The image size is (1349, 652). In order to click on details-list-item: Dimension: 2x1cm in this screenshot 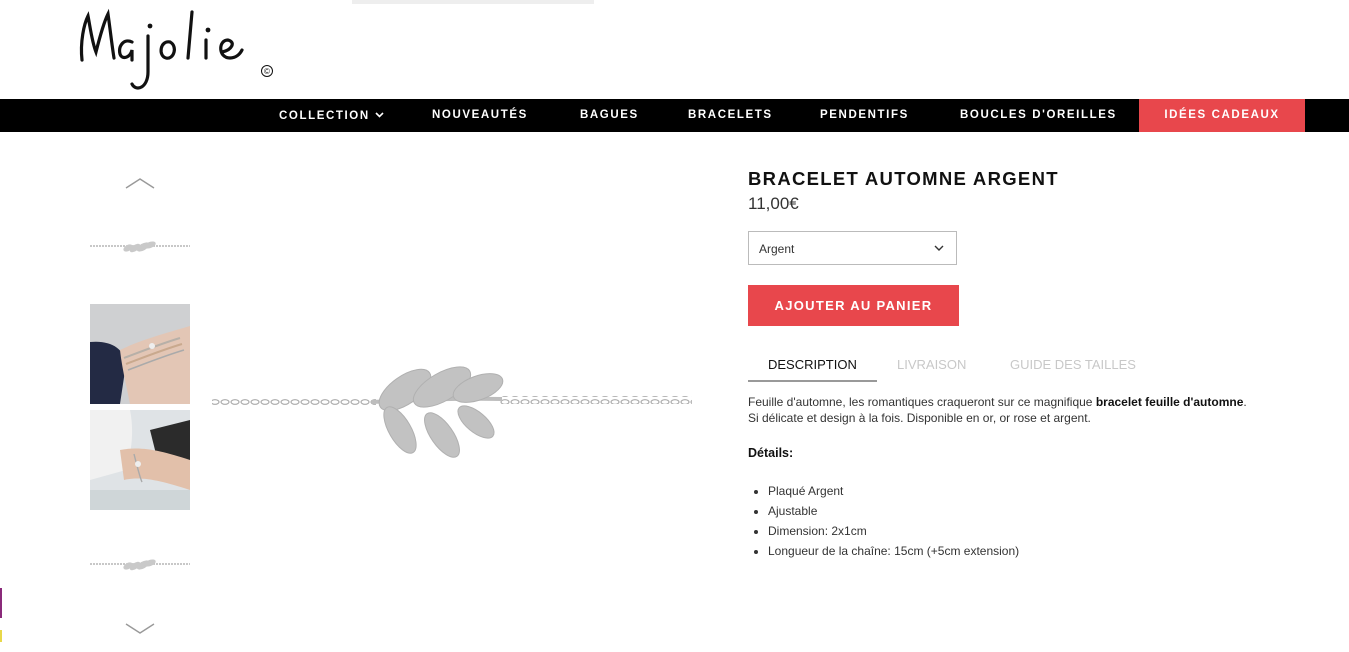, I will do `click(893, 531)`.